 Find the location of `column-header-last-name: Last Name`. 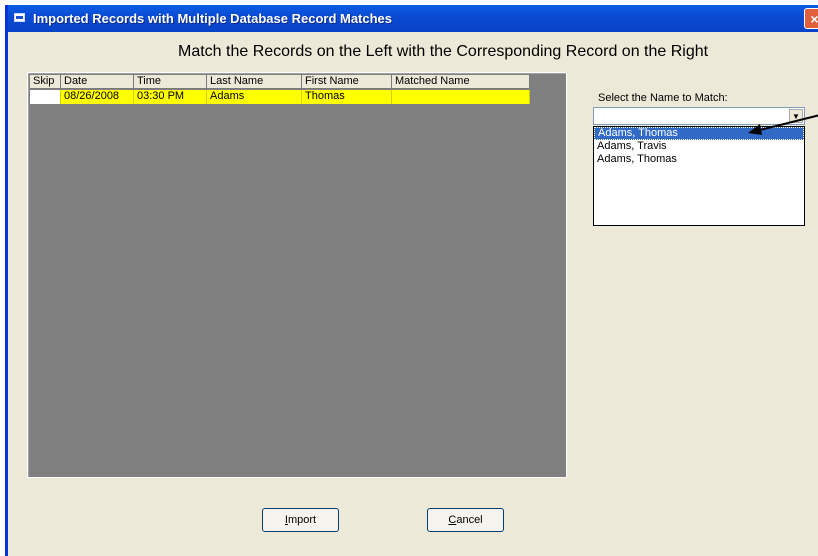

column-header-last-name: Last Name is located at coordinates (254, 82).